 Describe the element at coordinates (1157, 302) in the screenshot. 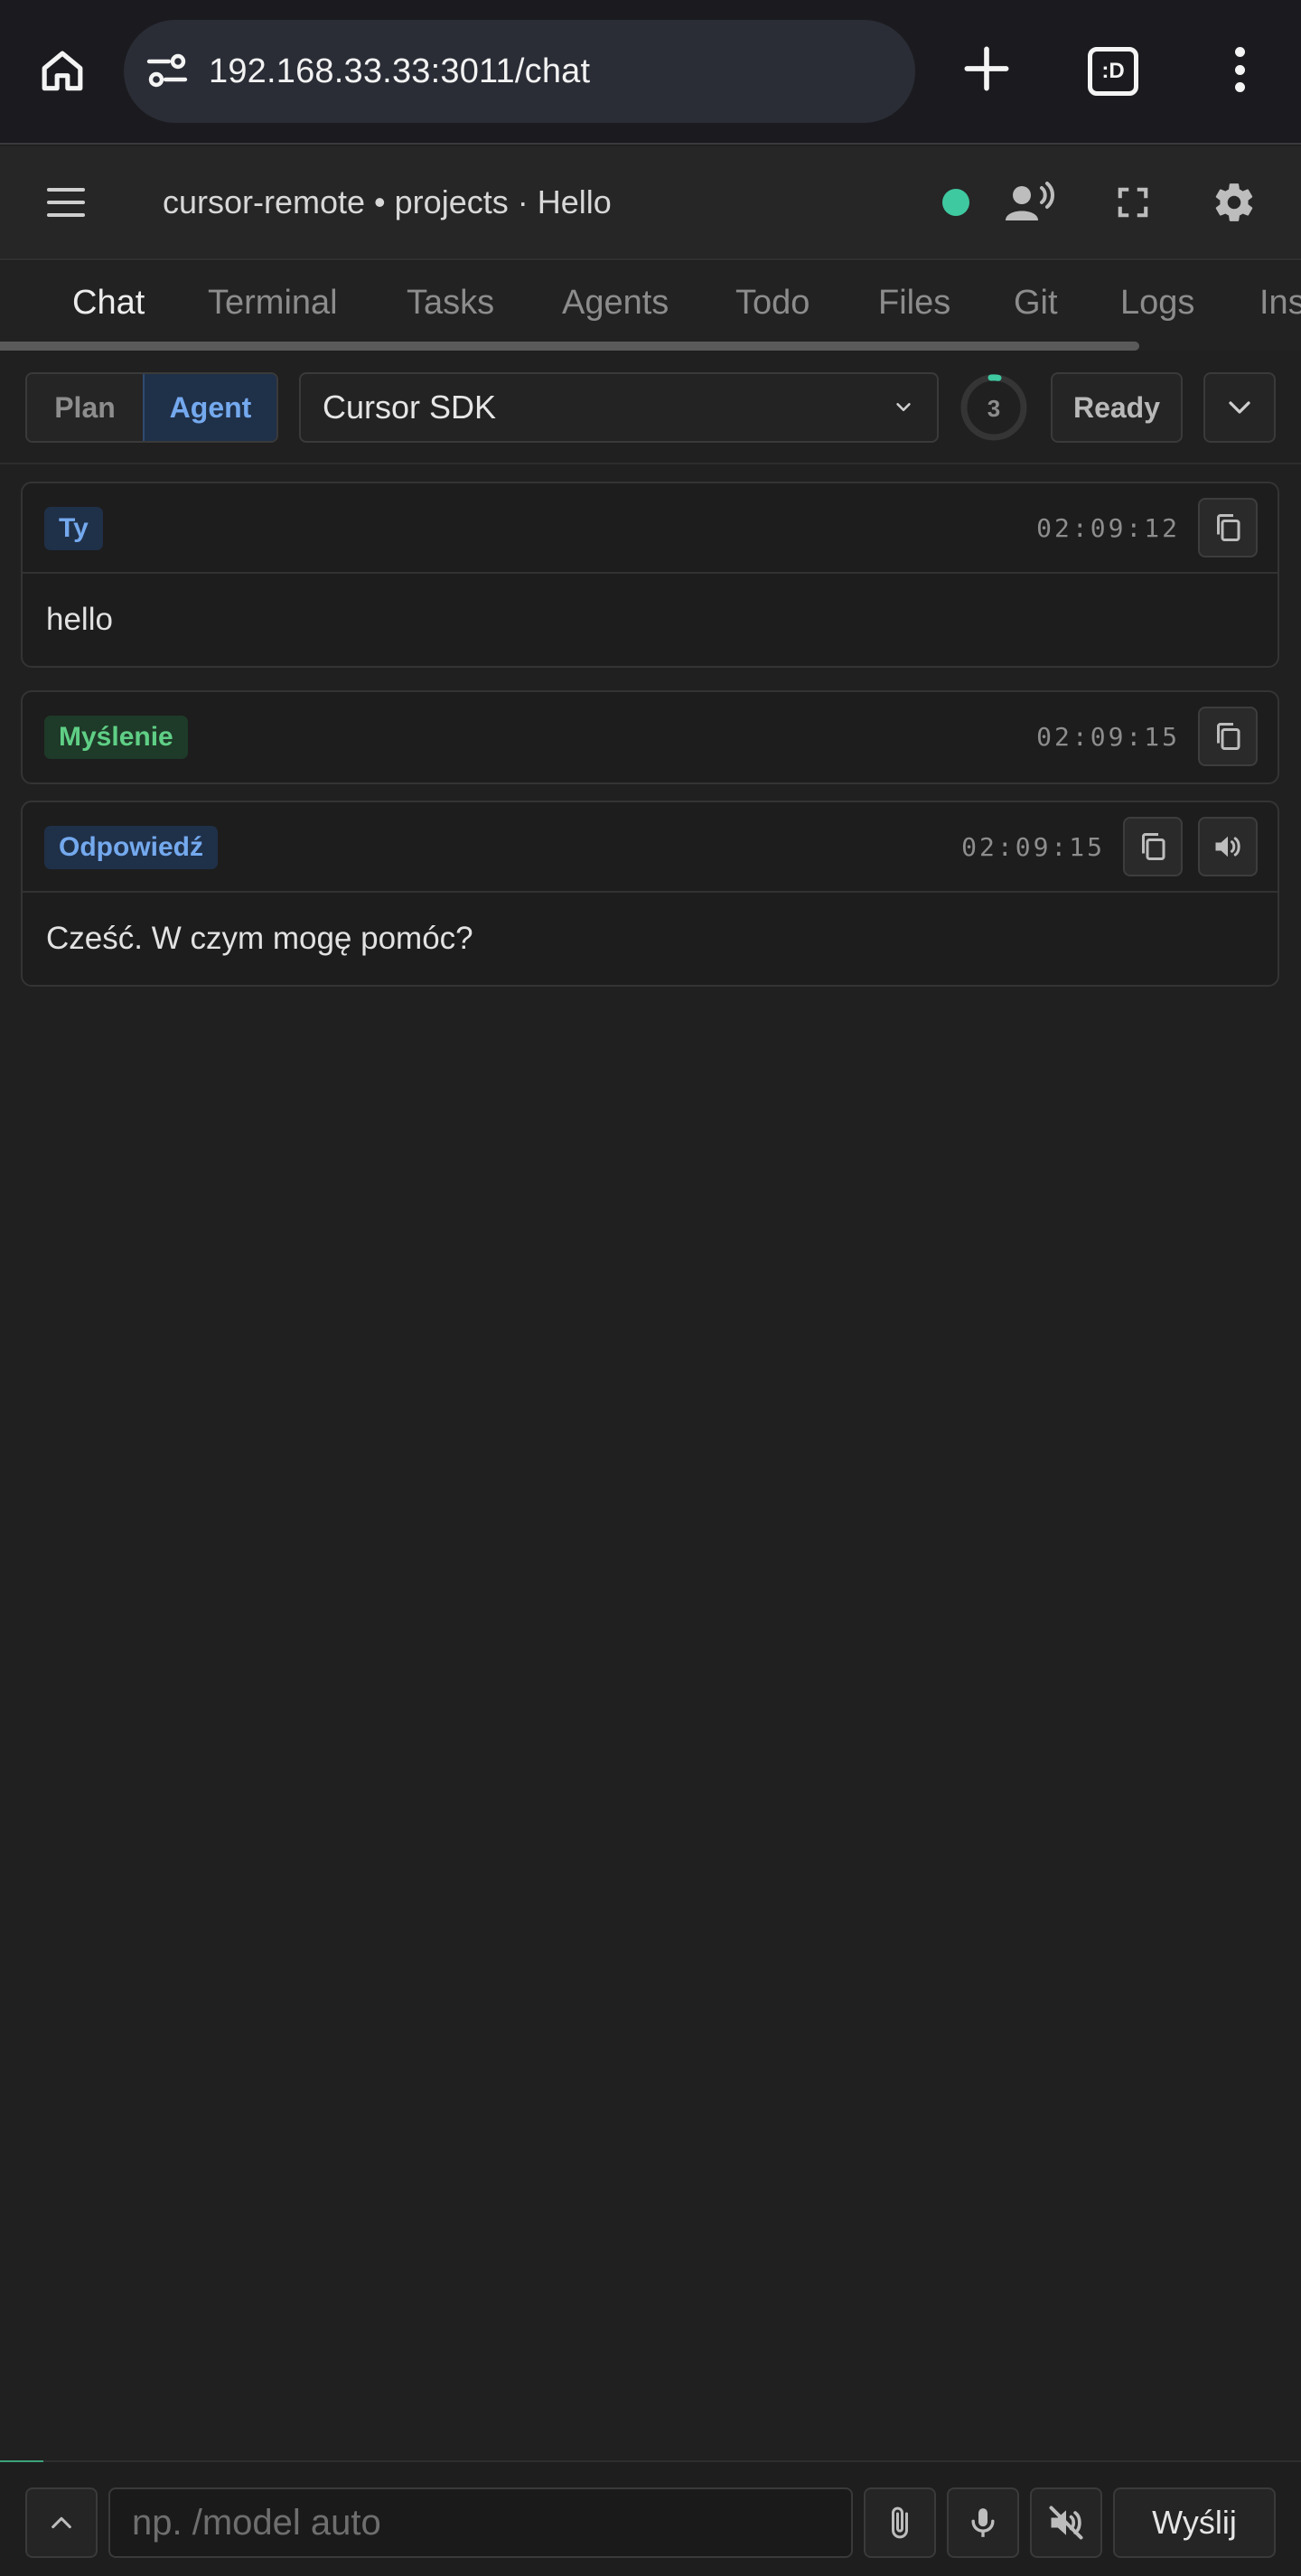

I see `tab-logs: Logs` at that location.